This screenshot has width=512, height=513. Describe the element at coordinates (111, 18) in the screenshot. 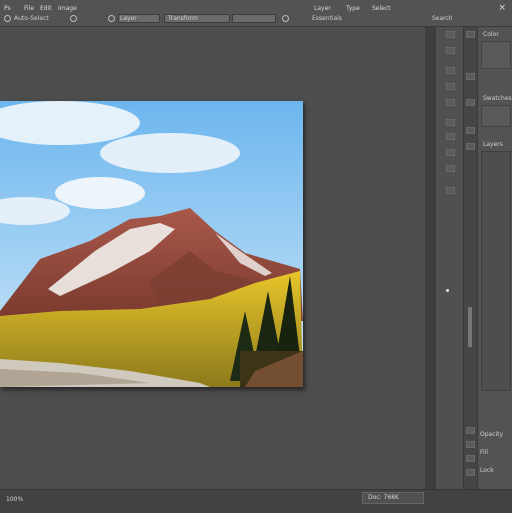

I see `align-icon` at that location.